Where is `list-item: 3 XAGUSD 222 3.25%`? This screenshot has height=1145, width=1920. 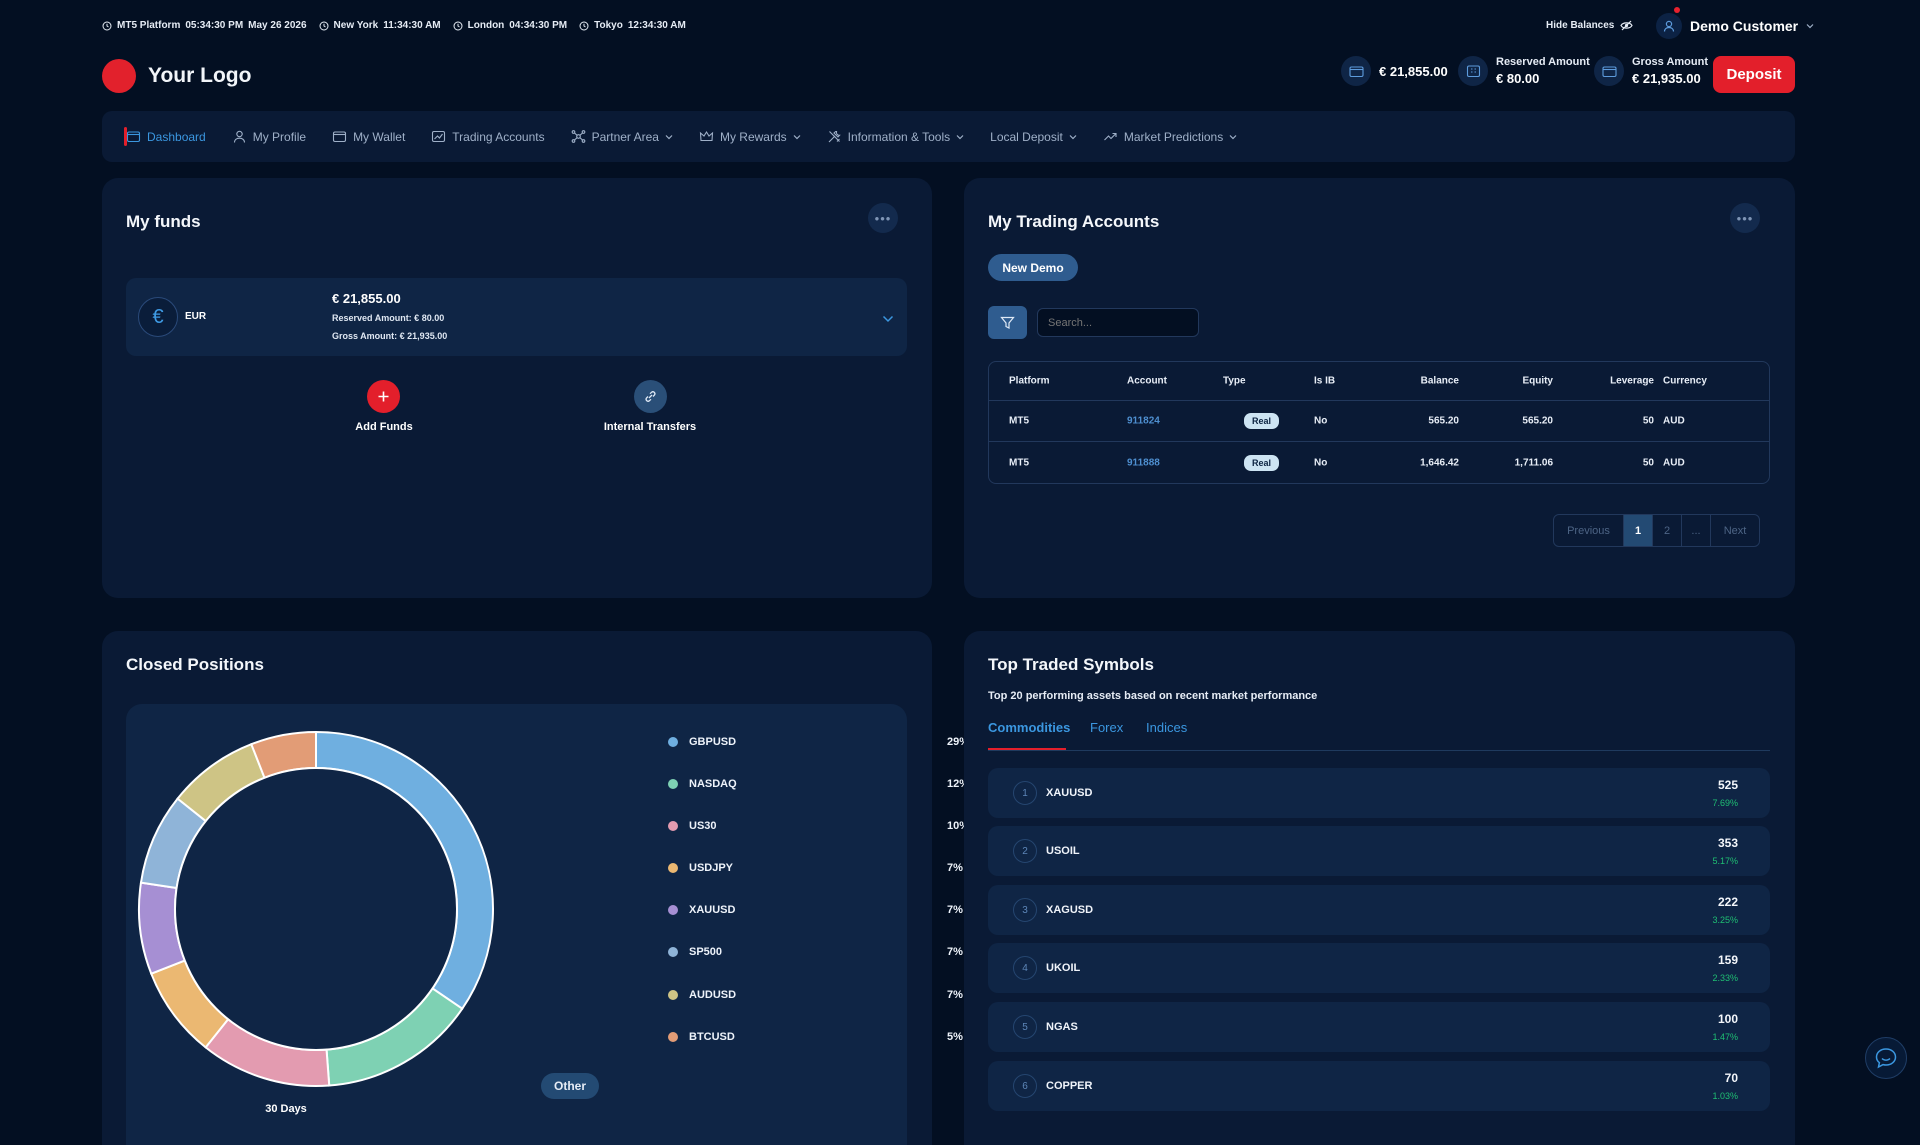
list-item: 3 XAGUSD 222 3.25% is located at coordinates (1379, 910).